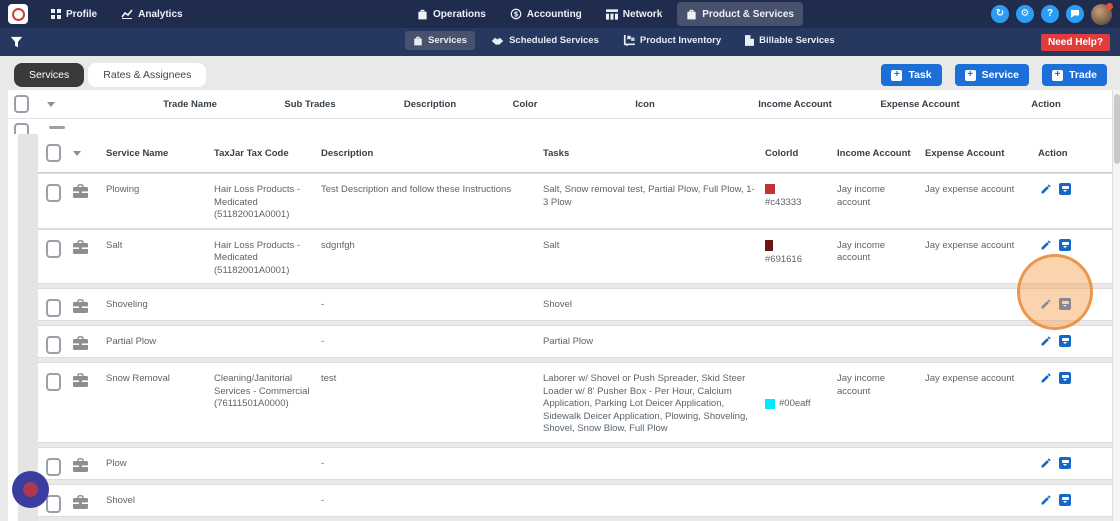 This screenshot has height=521, width=1120. What do you see at coordinates (57, 127) in the screenshot?
I see `collapse-indicator-icon` at bounding box center [57, 127].